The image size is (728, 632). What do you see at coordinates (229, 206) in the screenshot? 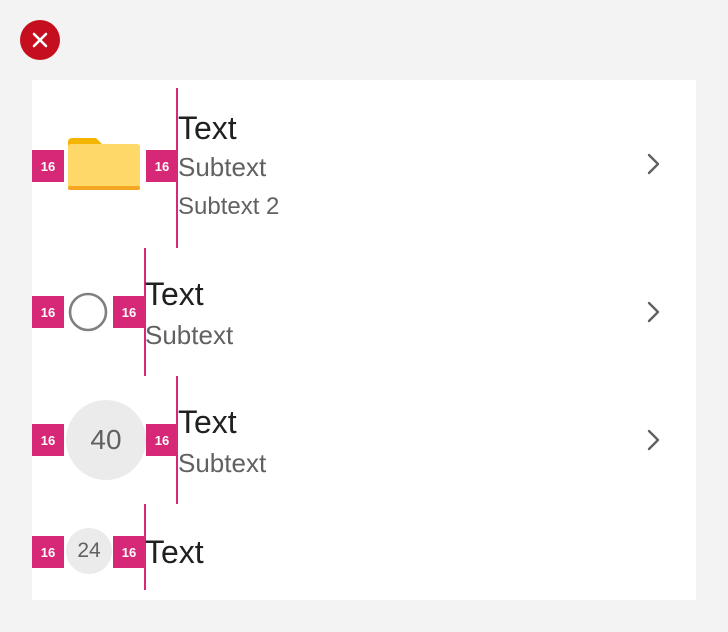
I see `list-item-subtitle-2: Subtext 2` at bounding box center [229, 206].